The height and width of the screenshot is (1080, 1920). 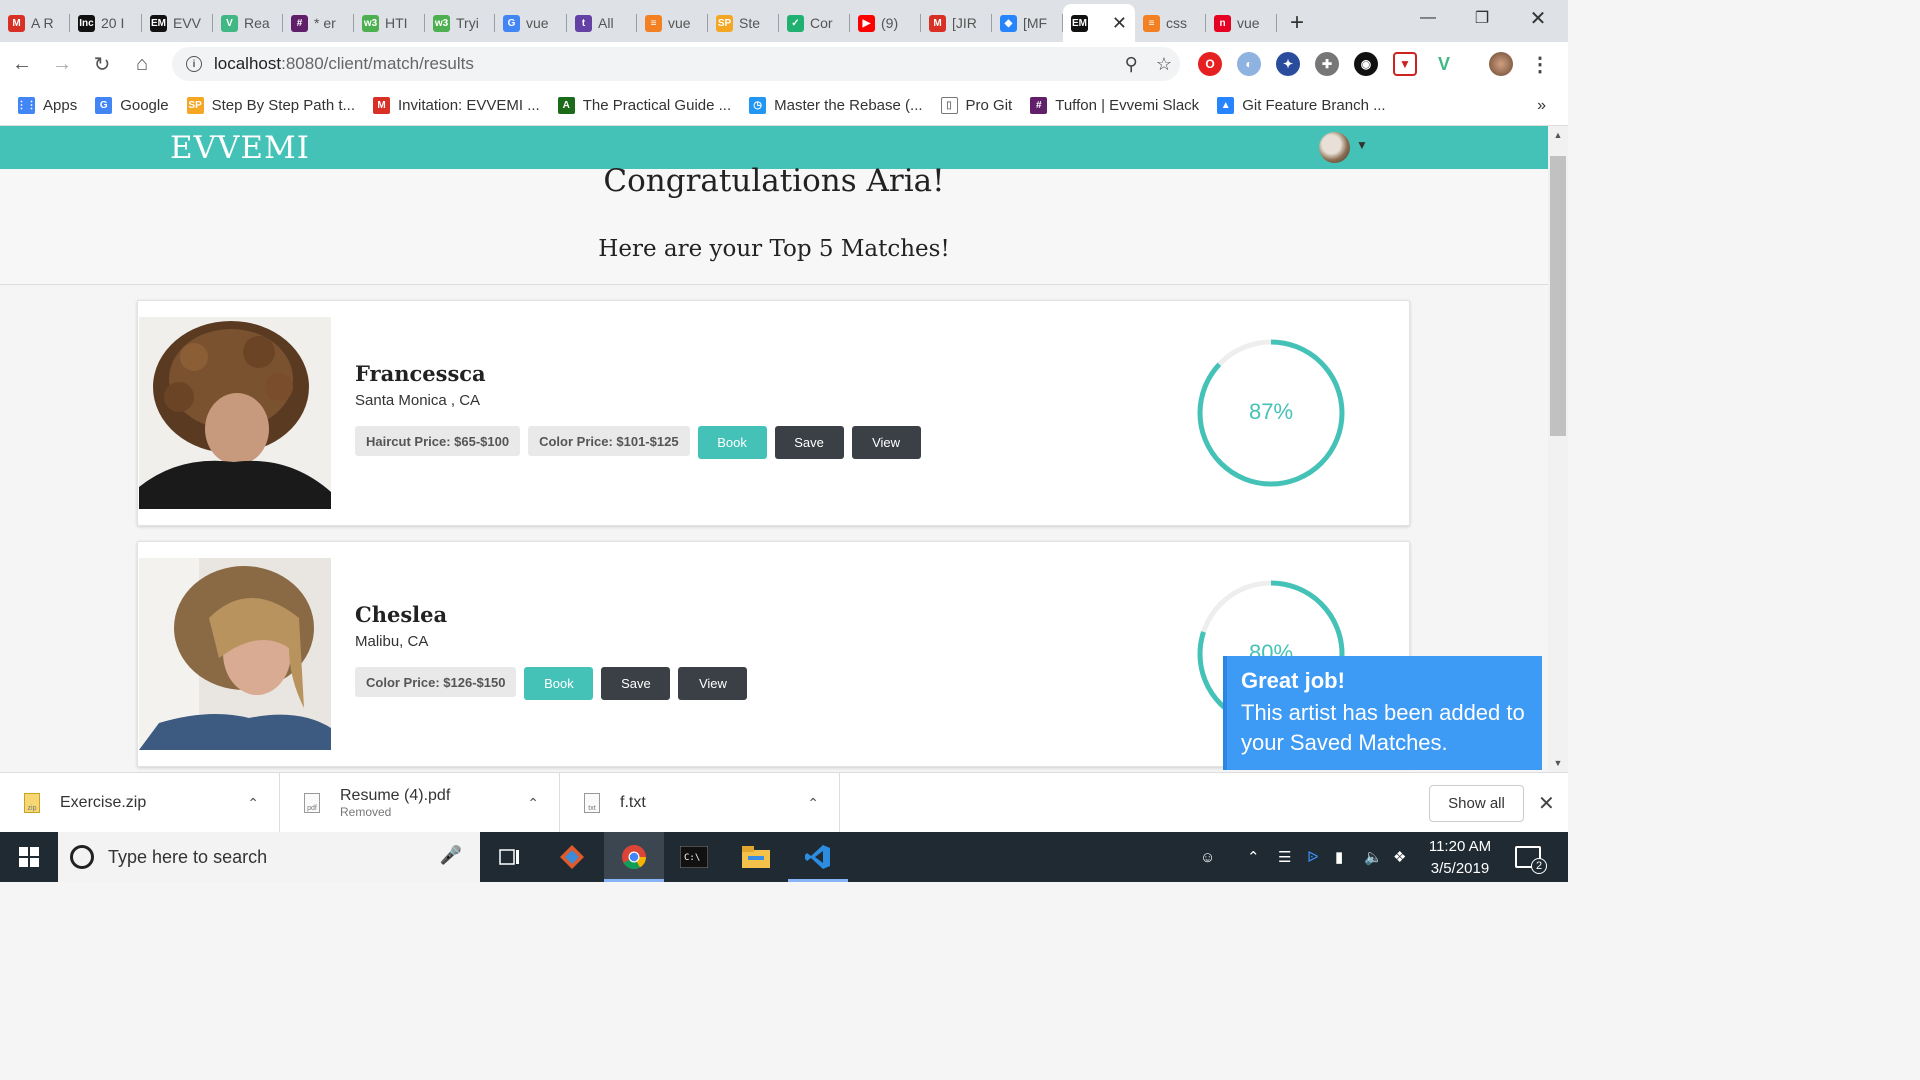 I want to click on git-kraken-icon, so click(x=572, y=857).